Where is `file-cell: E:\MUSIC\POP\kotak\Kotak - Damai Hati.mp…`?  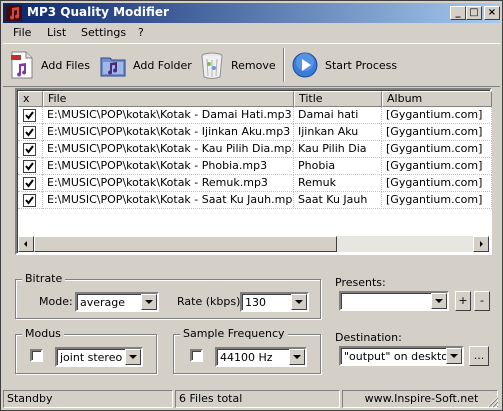
file-cell: E:\MUSIC\POP\kotak\Kotak - Damai Hati.mp… is located at coordinates (168, 115).